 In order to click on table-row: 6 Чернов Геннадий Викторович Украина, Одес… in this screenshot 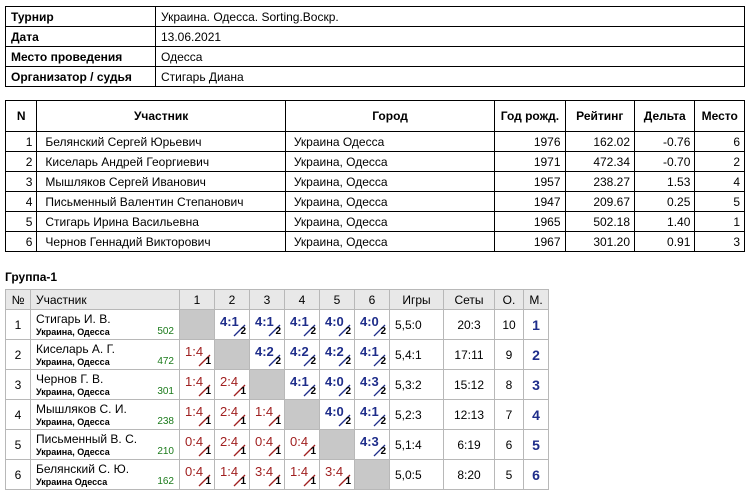, I will do `click(374, 241)`.